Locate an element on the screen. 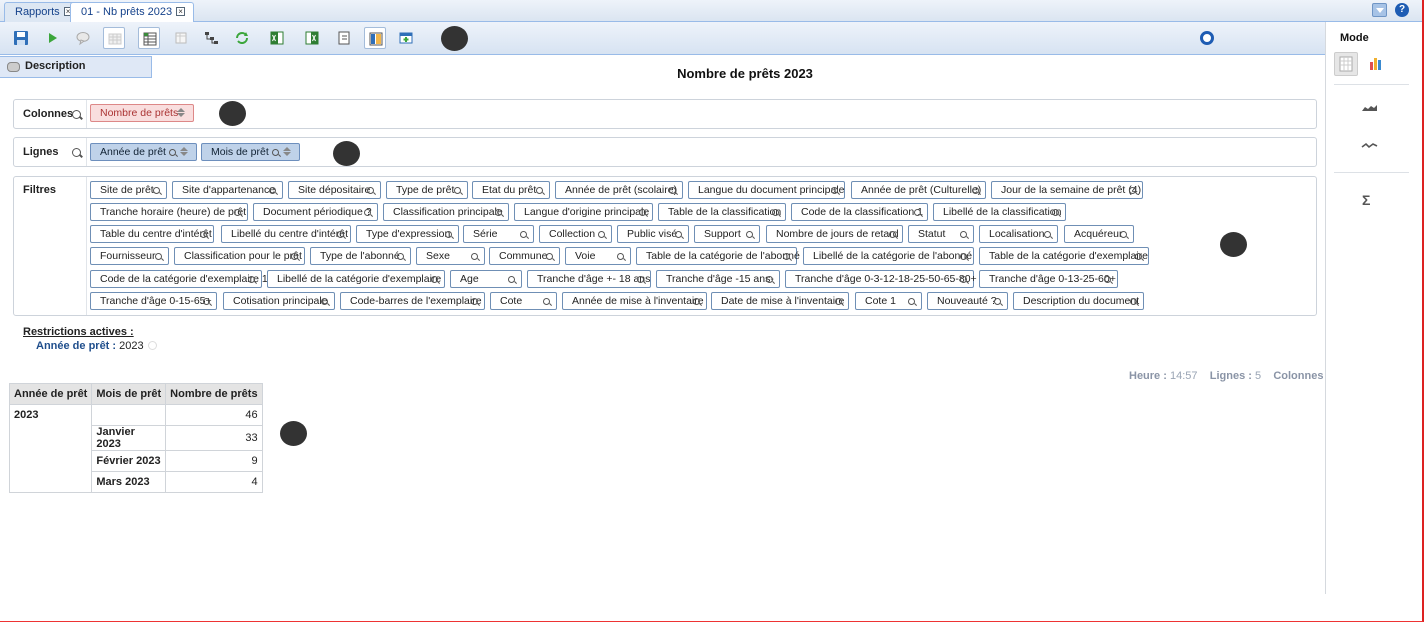 The image size is (1424, 622). export-pdf-icon is located at coordinates (344, 38).